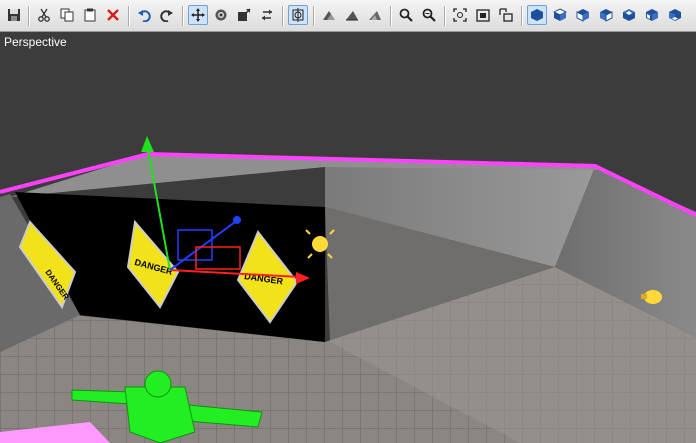 The image size is (696, 443). What do you see at coordinates (221, 15) in the screenshot?
I see `rotate-icon` at bounding box center [221, 15].